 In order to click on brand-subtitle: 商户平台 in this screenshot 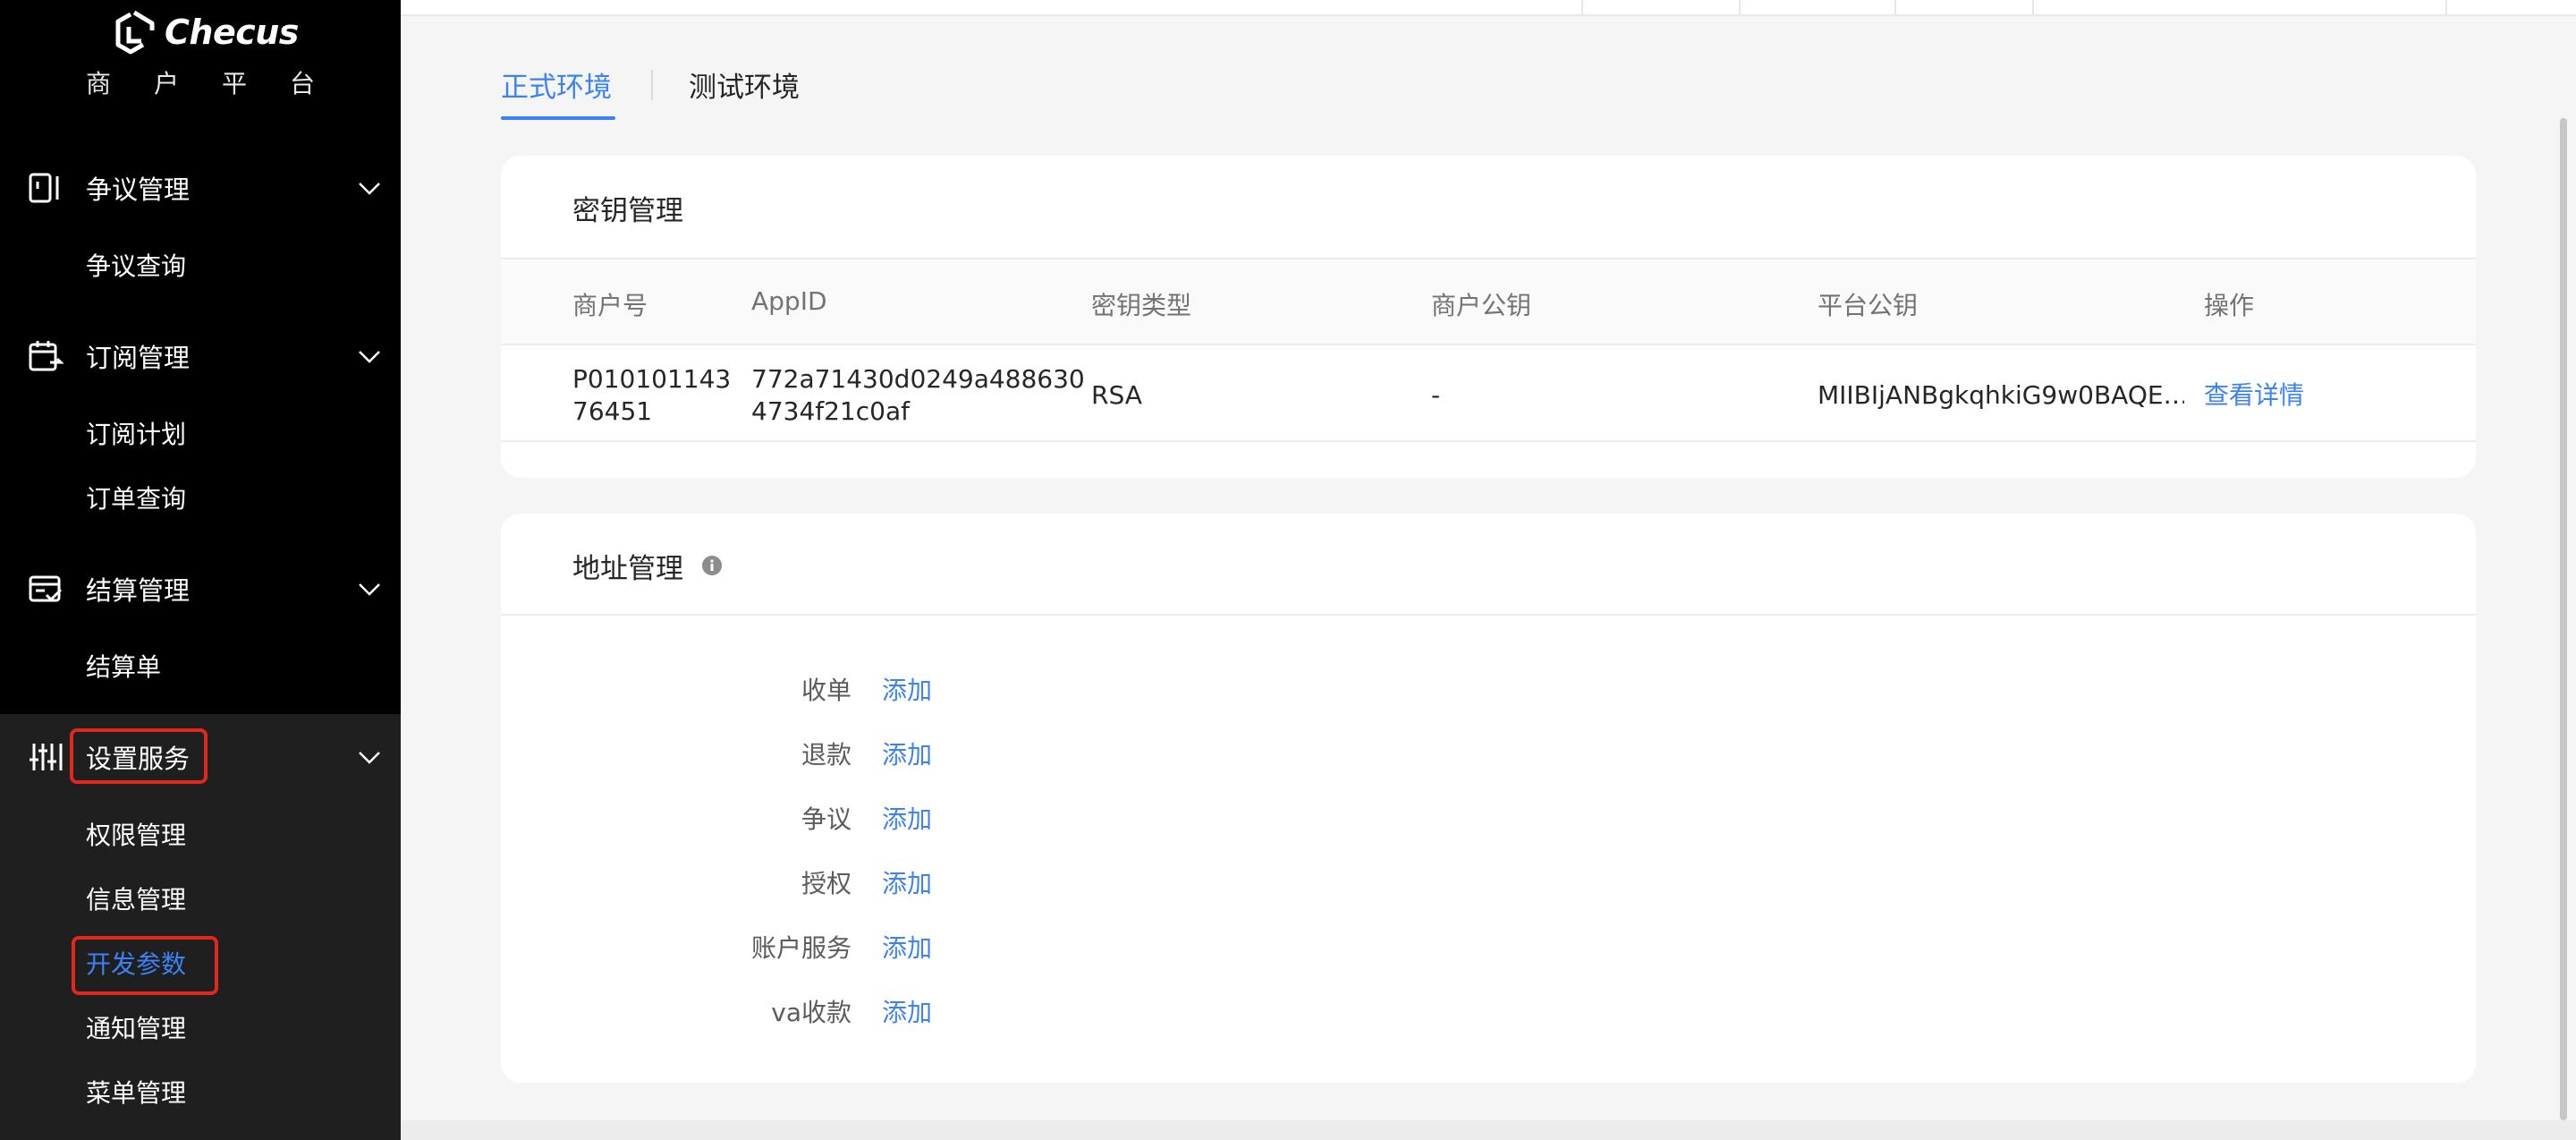, I will do `click(222, 83)`.